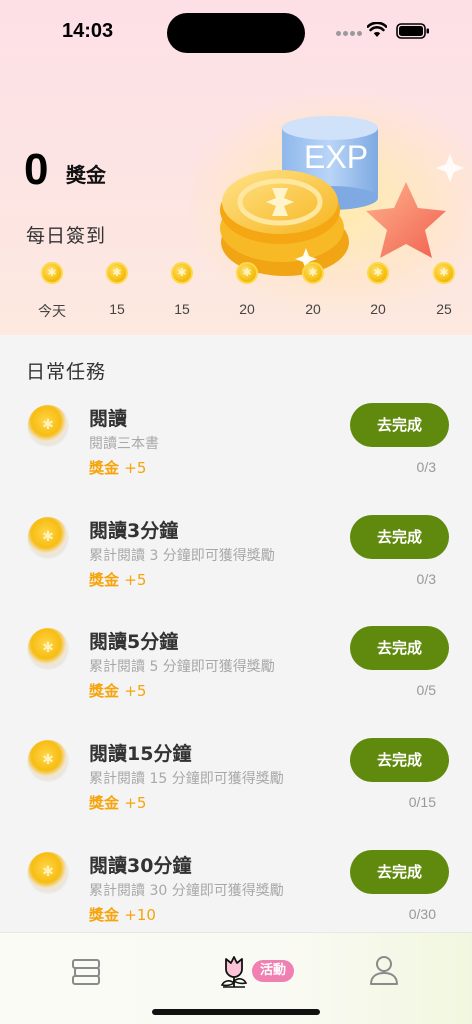  What do you see at coordinates (422, 914) in the screenshot?
I see `task-progress: 0/30` at bounding box center [422, 914].